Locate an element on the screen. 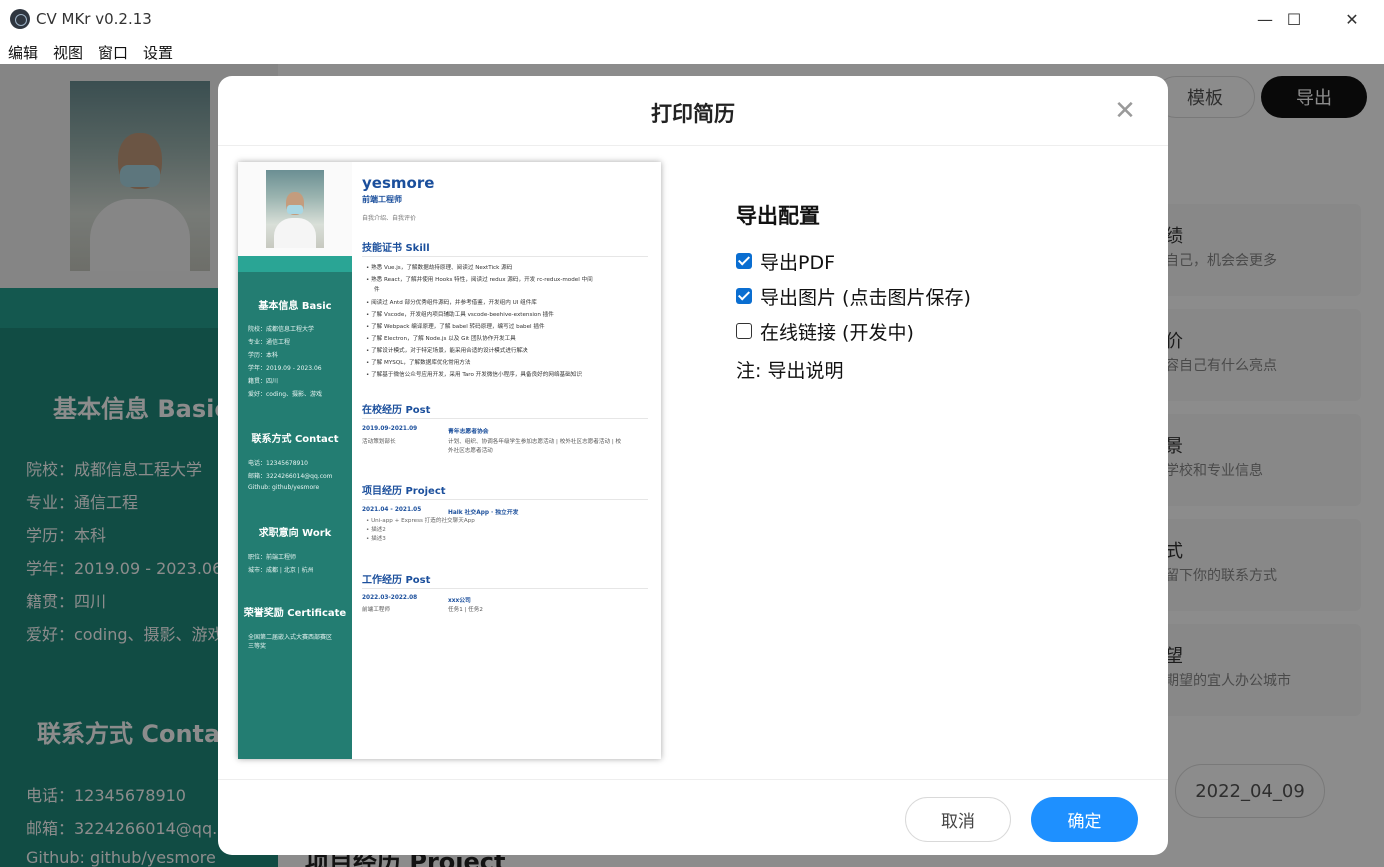  dialog-footer: 取消 确定 is located at coordinates (693, 817).